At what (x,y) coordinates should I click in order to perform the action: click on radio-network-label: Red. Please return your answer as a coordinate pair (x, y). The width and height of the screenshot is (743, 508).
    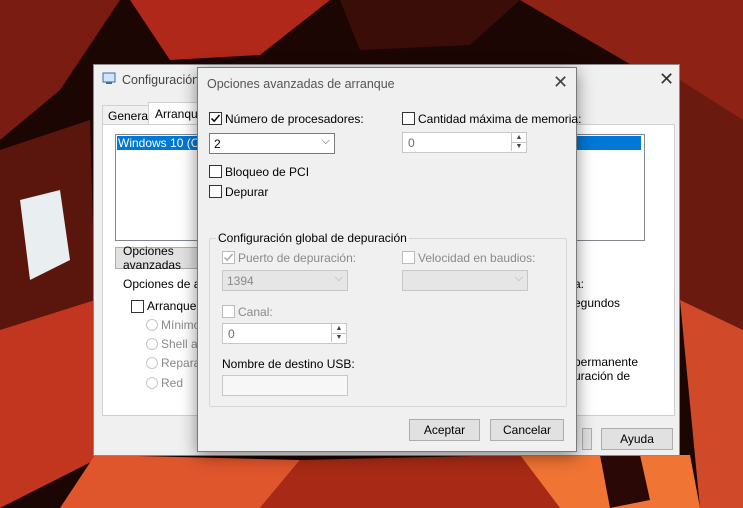
    Looking at the image, I should click on (172, 383).